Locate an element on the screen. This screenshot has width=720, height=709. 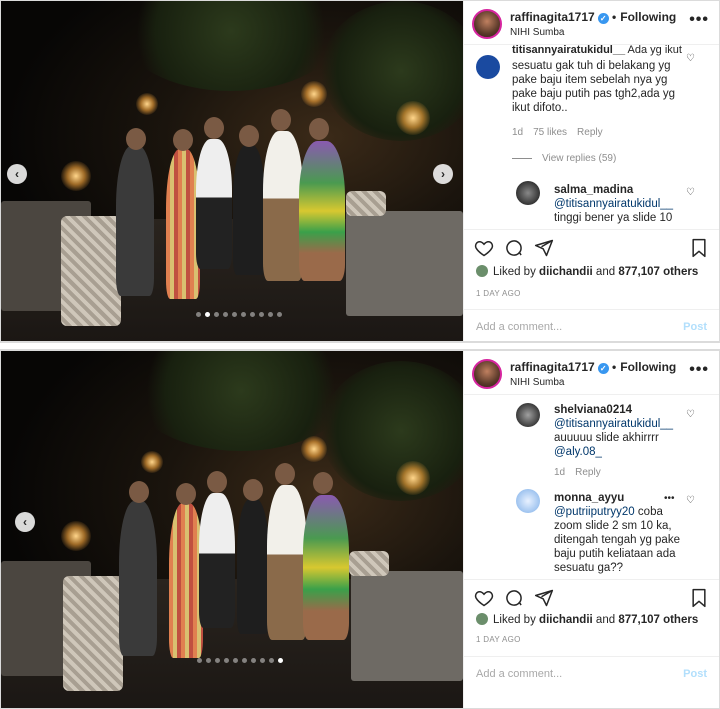
post-actions-bar is located at coordinates (591, 247).